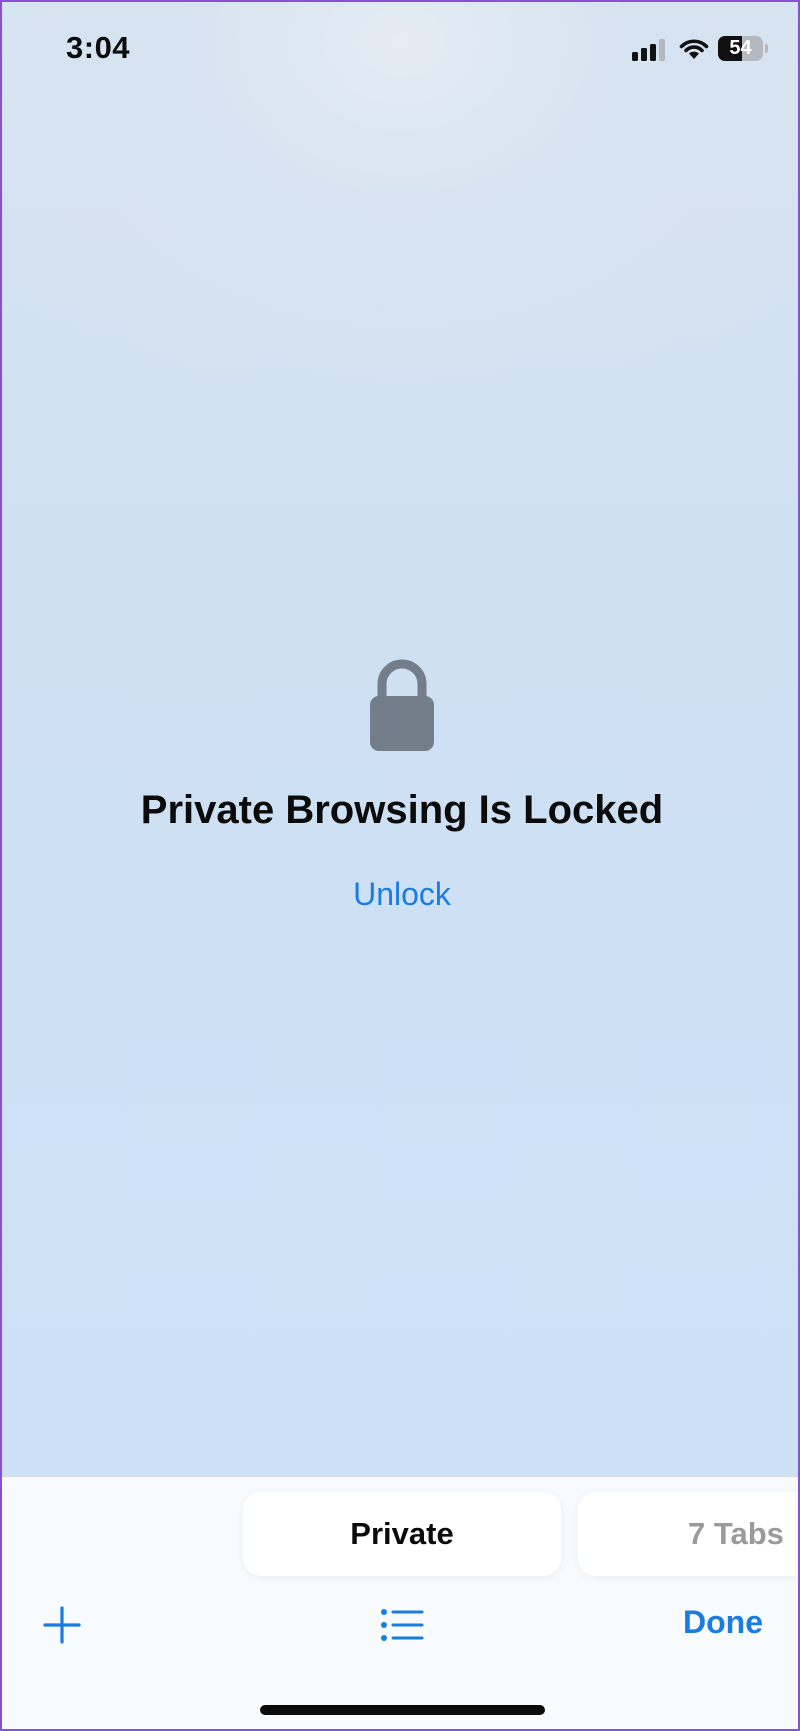  What do you see at coordinates (62, 1625) in the screenshot?
I see `plus-icon` at bounding box center [62, 1625].